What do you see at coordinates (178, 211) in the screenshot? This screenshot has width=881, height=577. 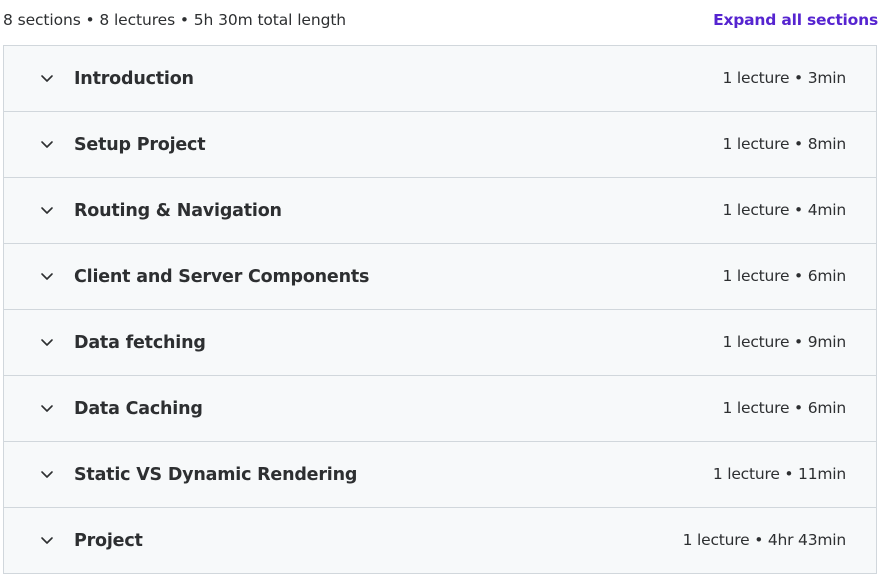 I see `section-title: Routing & Navigation` at bounding box center [178, 211].